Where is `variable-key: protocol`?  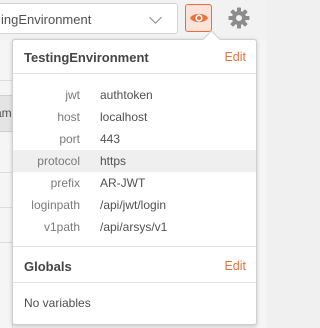
variable-key: protocol is located at coordinates (58, 161).